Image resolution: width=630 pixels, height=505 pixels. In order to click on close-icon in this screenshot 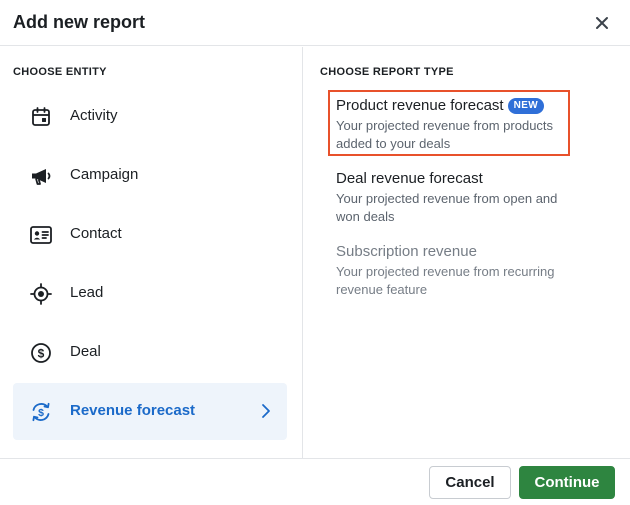, I will do `click(602, 23)`.